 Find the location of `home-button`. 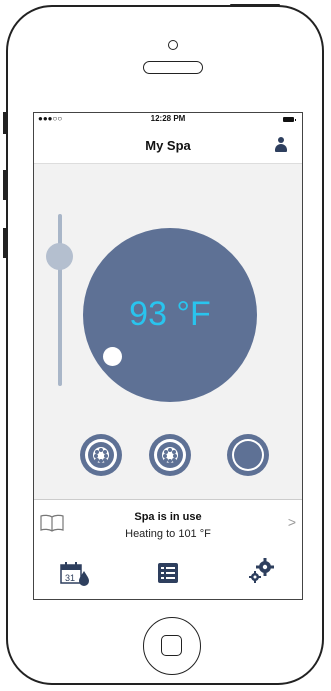

home-button is located at coordinates (172, 646).